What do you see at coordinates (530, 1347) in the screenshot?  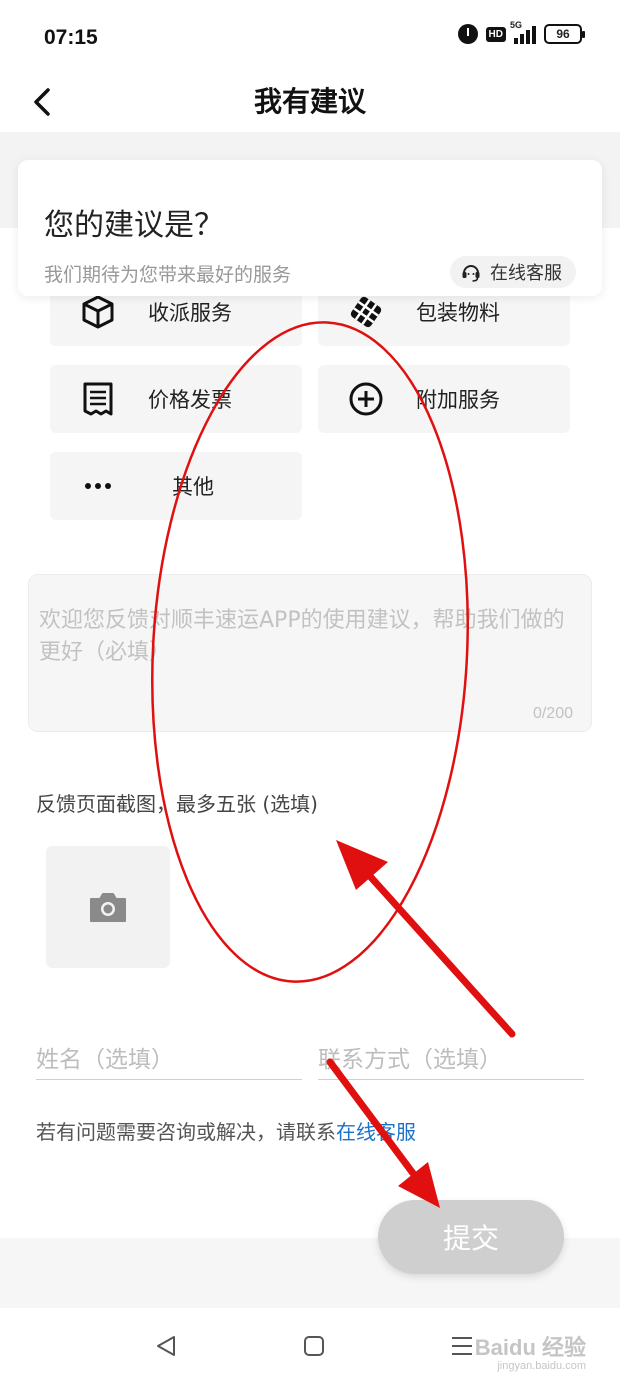 I see `watermark-logo: Baidu 经验` at bounding box center [530, 1347].